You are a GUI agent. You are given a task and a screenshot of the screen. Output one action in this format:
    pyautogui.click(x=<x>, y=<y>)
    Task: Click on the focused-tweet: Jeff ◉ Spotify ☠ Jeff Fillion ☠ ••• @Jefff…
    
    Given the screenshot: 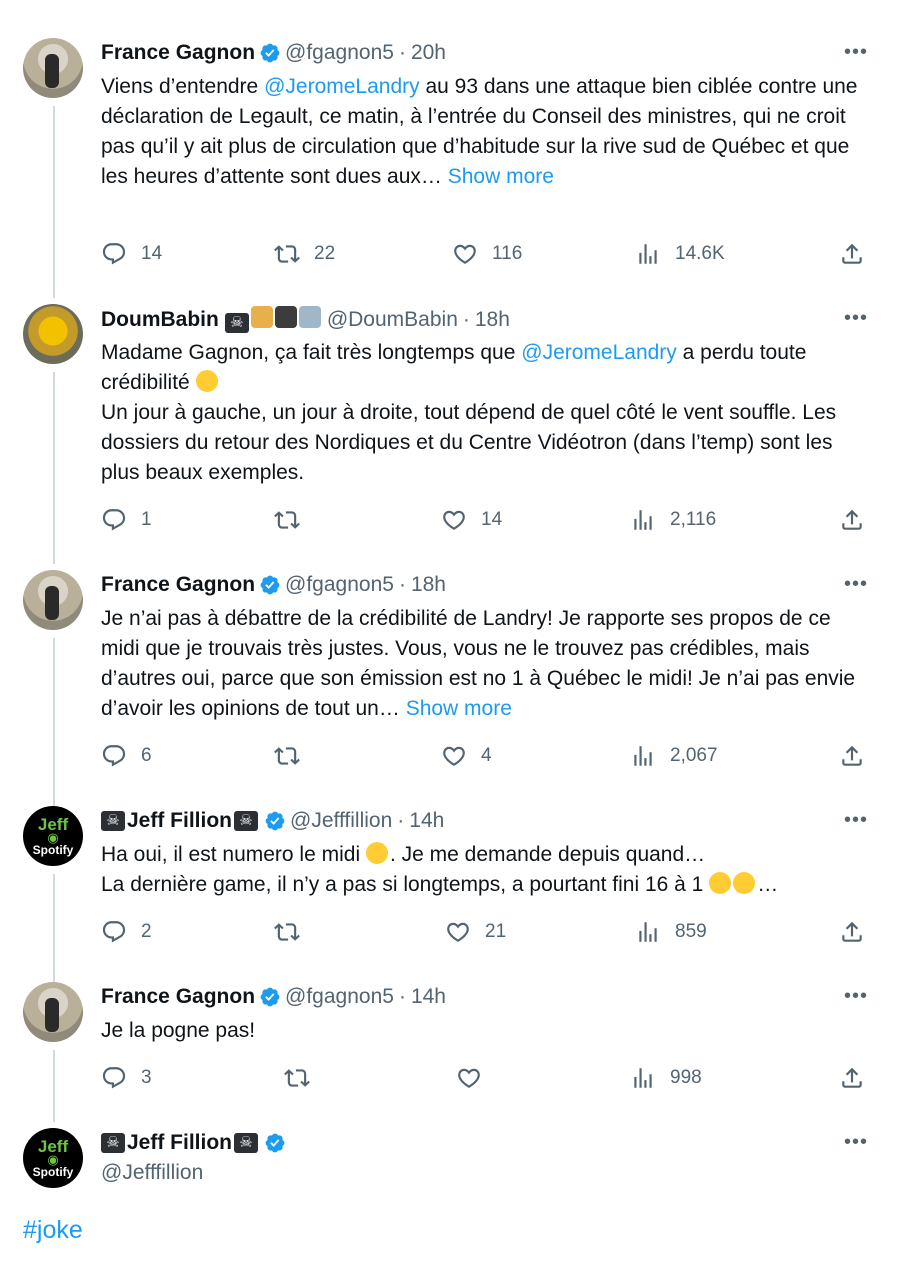 What is the action you would take?
    pyautogui.click(x=456, y=1168)
    